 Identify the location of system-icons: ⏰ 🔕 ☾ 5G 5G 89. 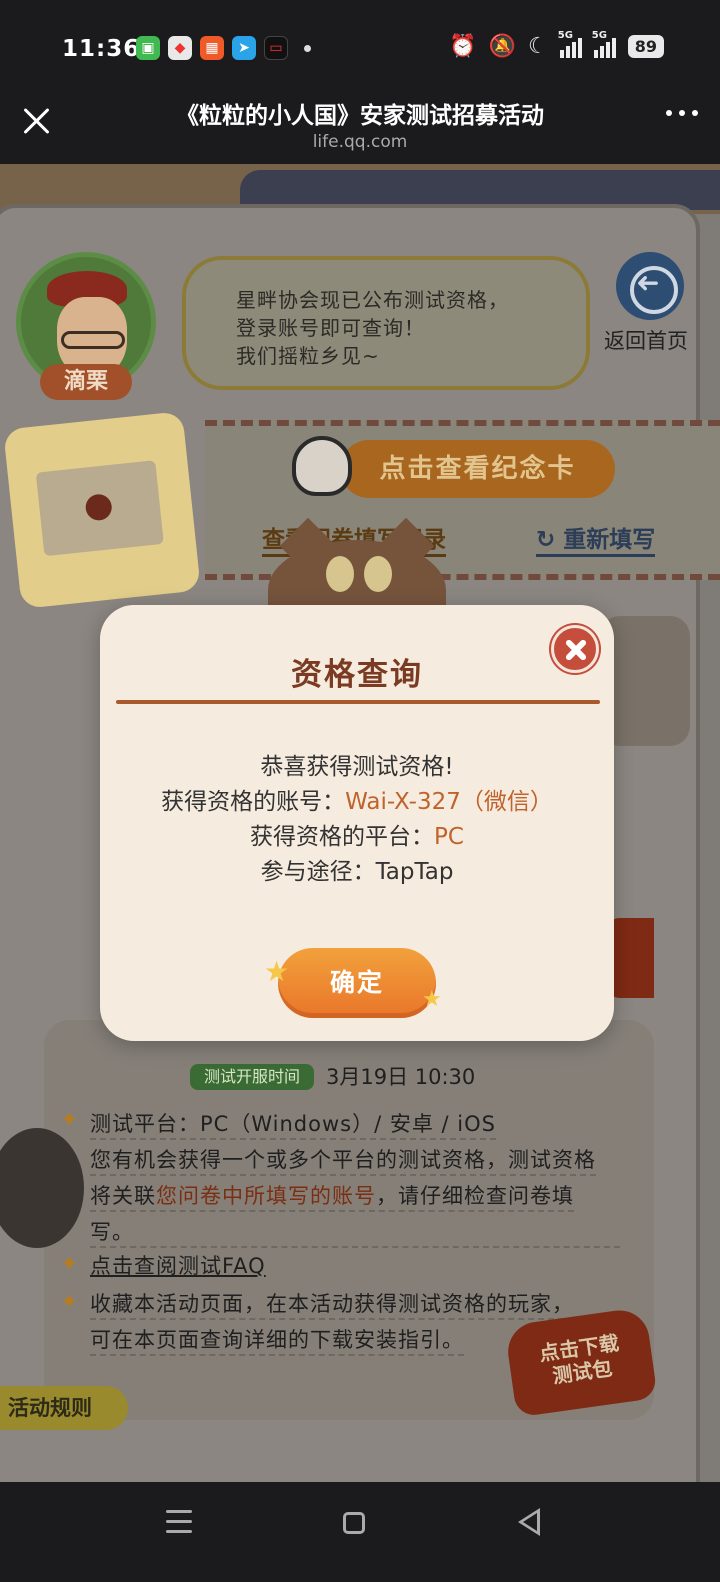
(556, 44).